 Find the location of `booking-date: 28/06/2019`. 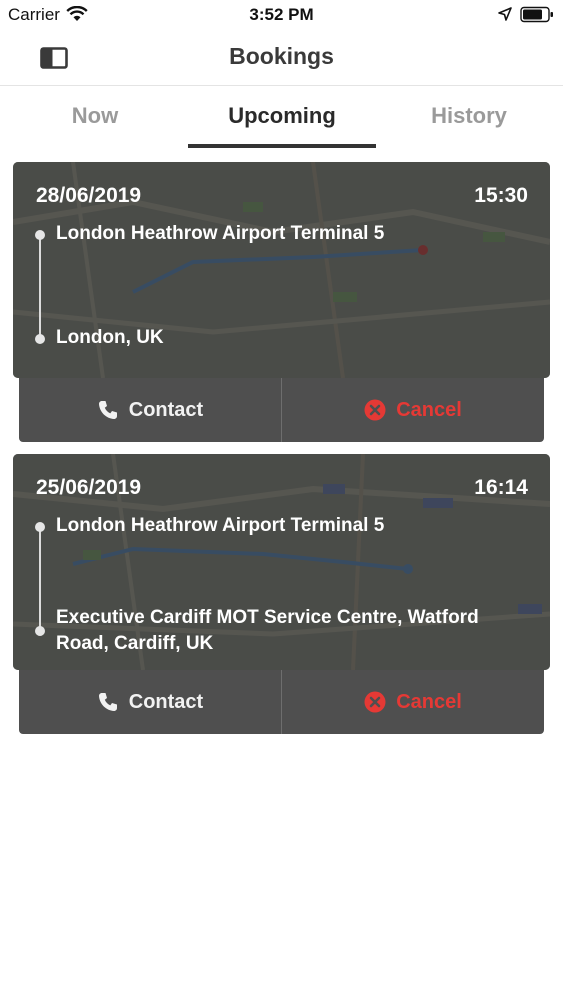

booking-date: 28/06/2019 is located at coordinates (89, 195).